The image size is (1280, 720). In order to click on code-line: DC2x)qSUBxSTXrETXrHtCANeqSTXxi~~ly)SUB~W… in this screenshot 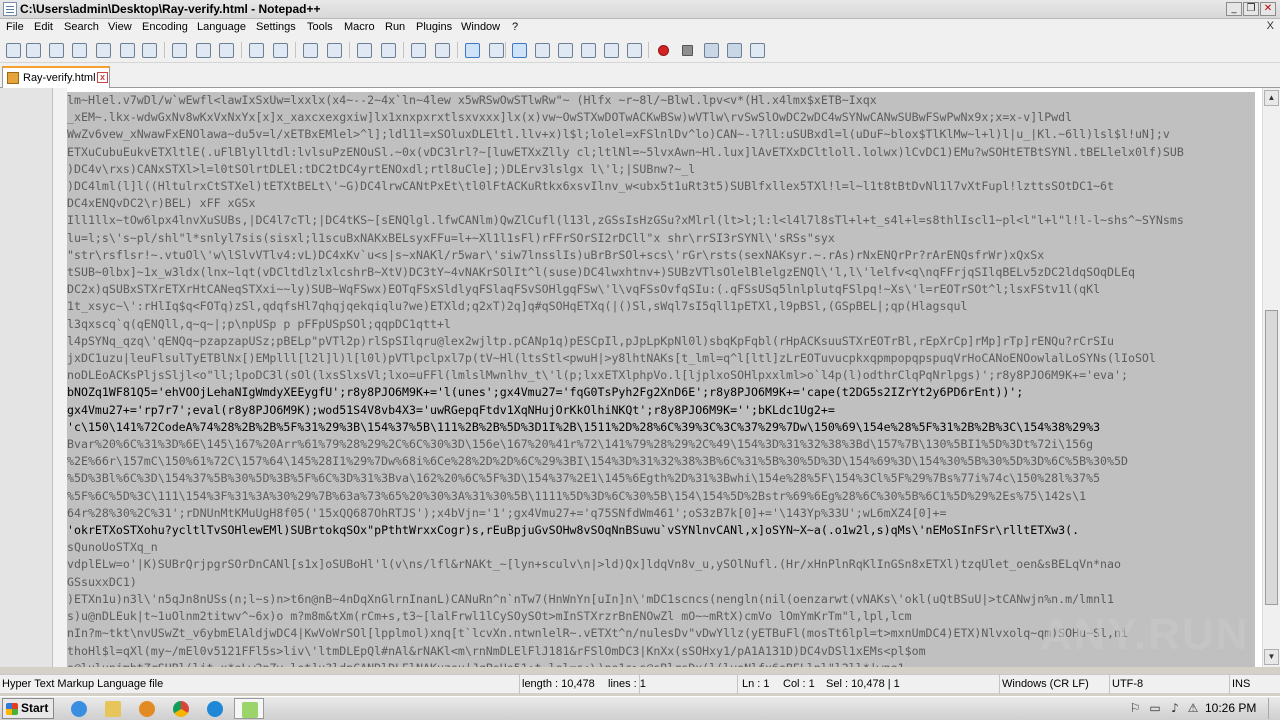, I will do `click(661, 290)`.